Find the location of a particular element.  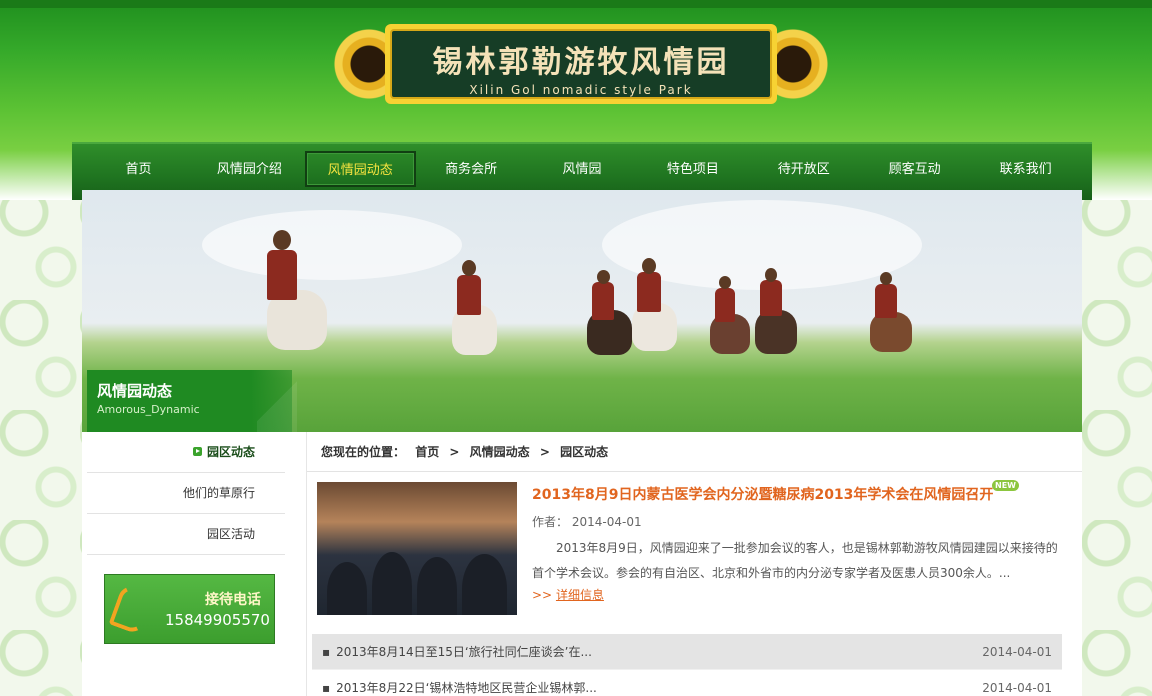

article-meta: 作者： 2014-04-01 is located at coordinates (587, 521).